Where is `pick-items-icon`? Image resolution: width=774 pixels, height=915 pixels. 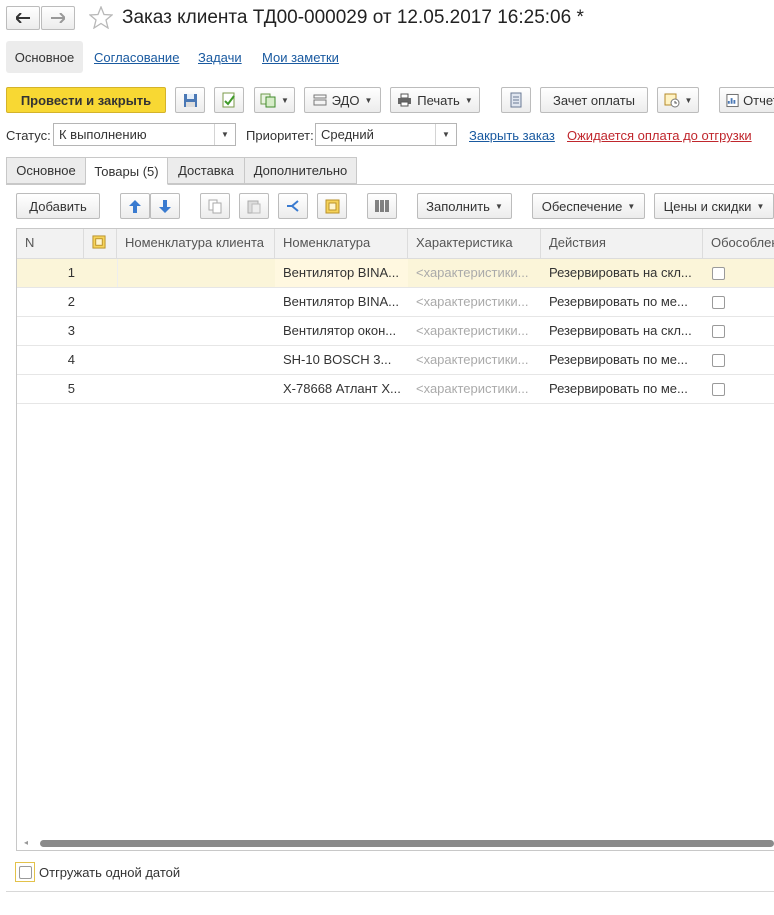
pick-items-icon is located at coordinates (332, 206).